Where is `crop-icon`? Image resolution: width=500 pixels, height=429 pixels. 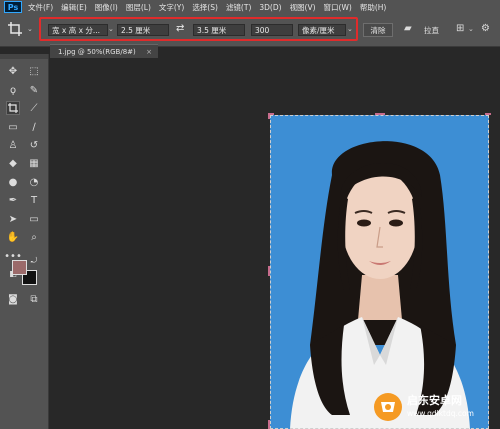
crop-icon is located at coordinates (15, 29).